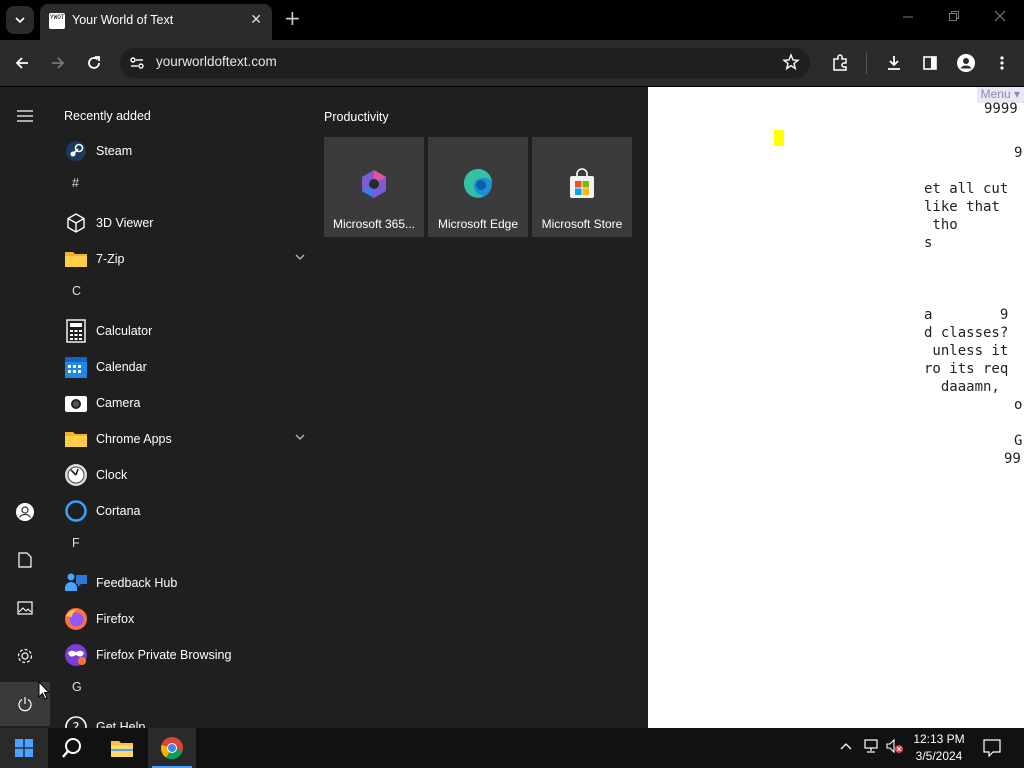 The width and height of the screenshot is (1024, 768). What do you see at coordinates (183, 583) in the screenshot?
I see `app-item-feedback-hub: Feedback Hub` at bounding box center [183, 583].